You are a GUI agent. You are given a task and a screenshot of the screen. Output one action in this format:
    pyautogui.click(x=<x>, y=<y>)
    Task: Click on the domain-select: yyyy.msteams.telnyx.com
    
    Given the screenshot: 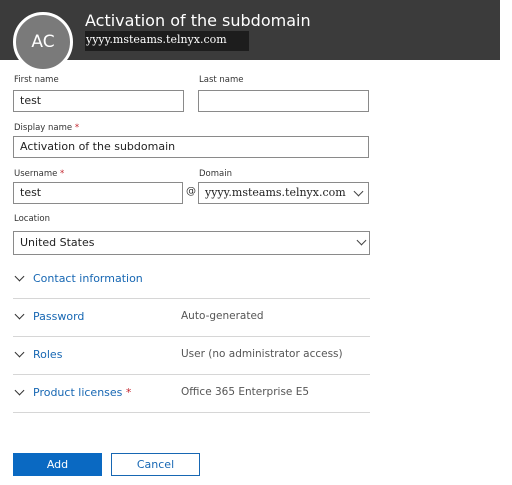 What is the action you would take?
    pyautogui.click(x=283, y=193)
    